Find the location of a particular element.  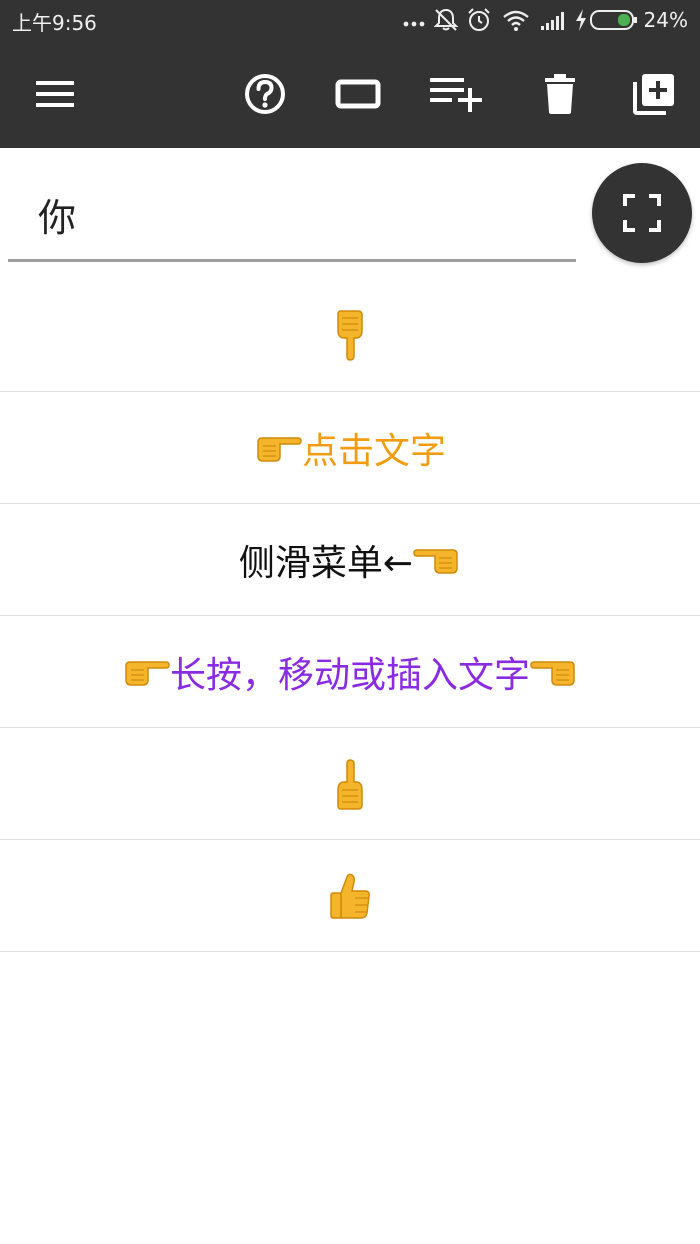

playlist-add-icon is located at coordinates (456, 95).